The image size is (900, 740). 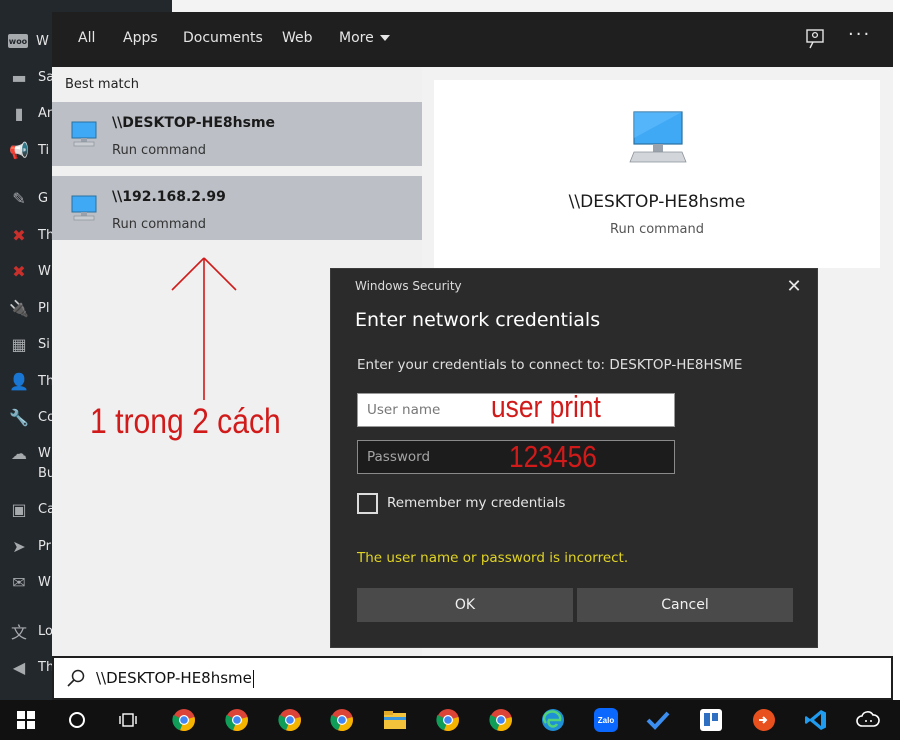 I want to click on task-view-icon, so click(x=128, y=720).